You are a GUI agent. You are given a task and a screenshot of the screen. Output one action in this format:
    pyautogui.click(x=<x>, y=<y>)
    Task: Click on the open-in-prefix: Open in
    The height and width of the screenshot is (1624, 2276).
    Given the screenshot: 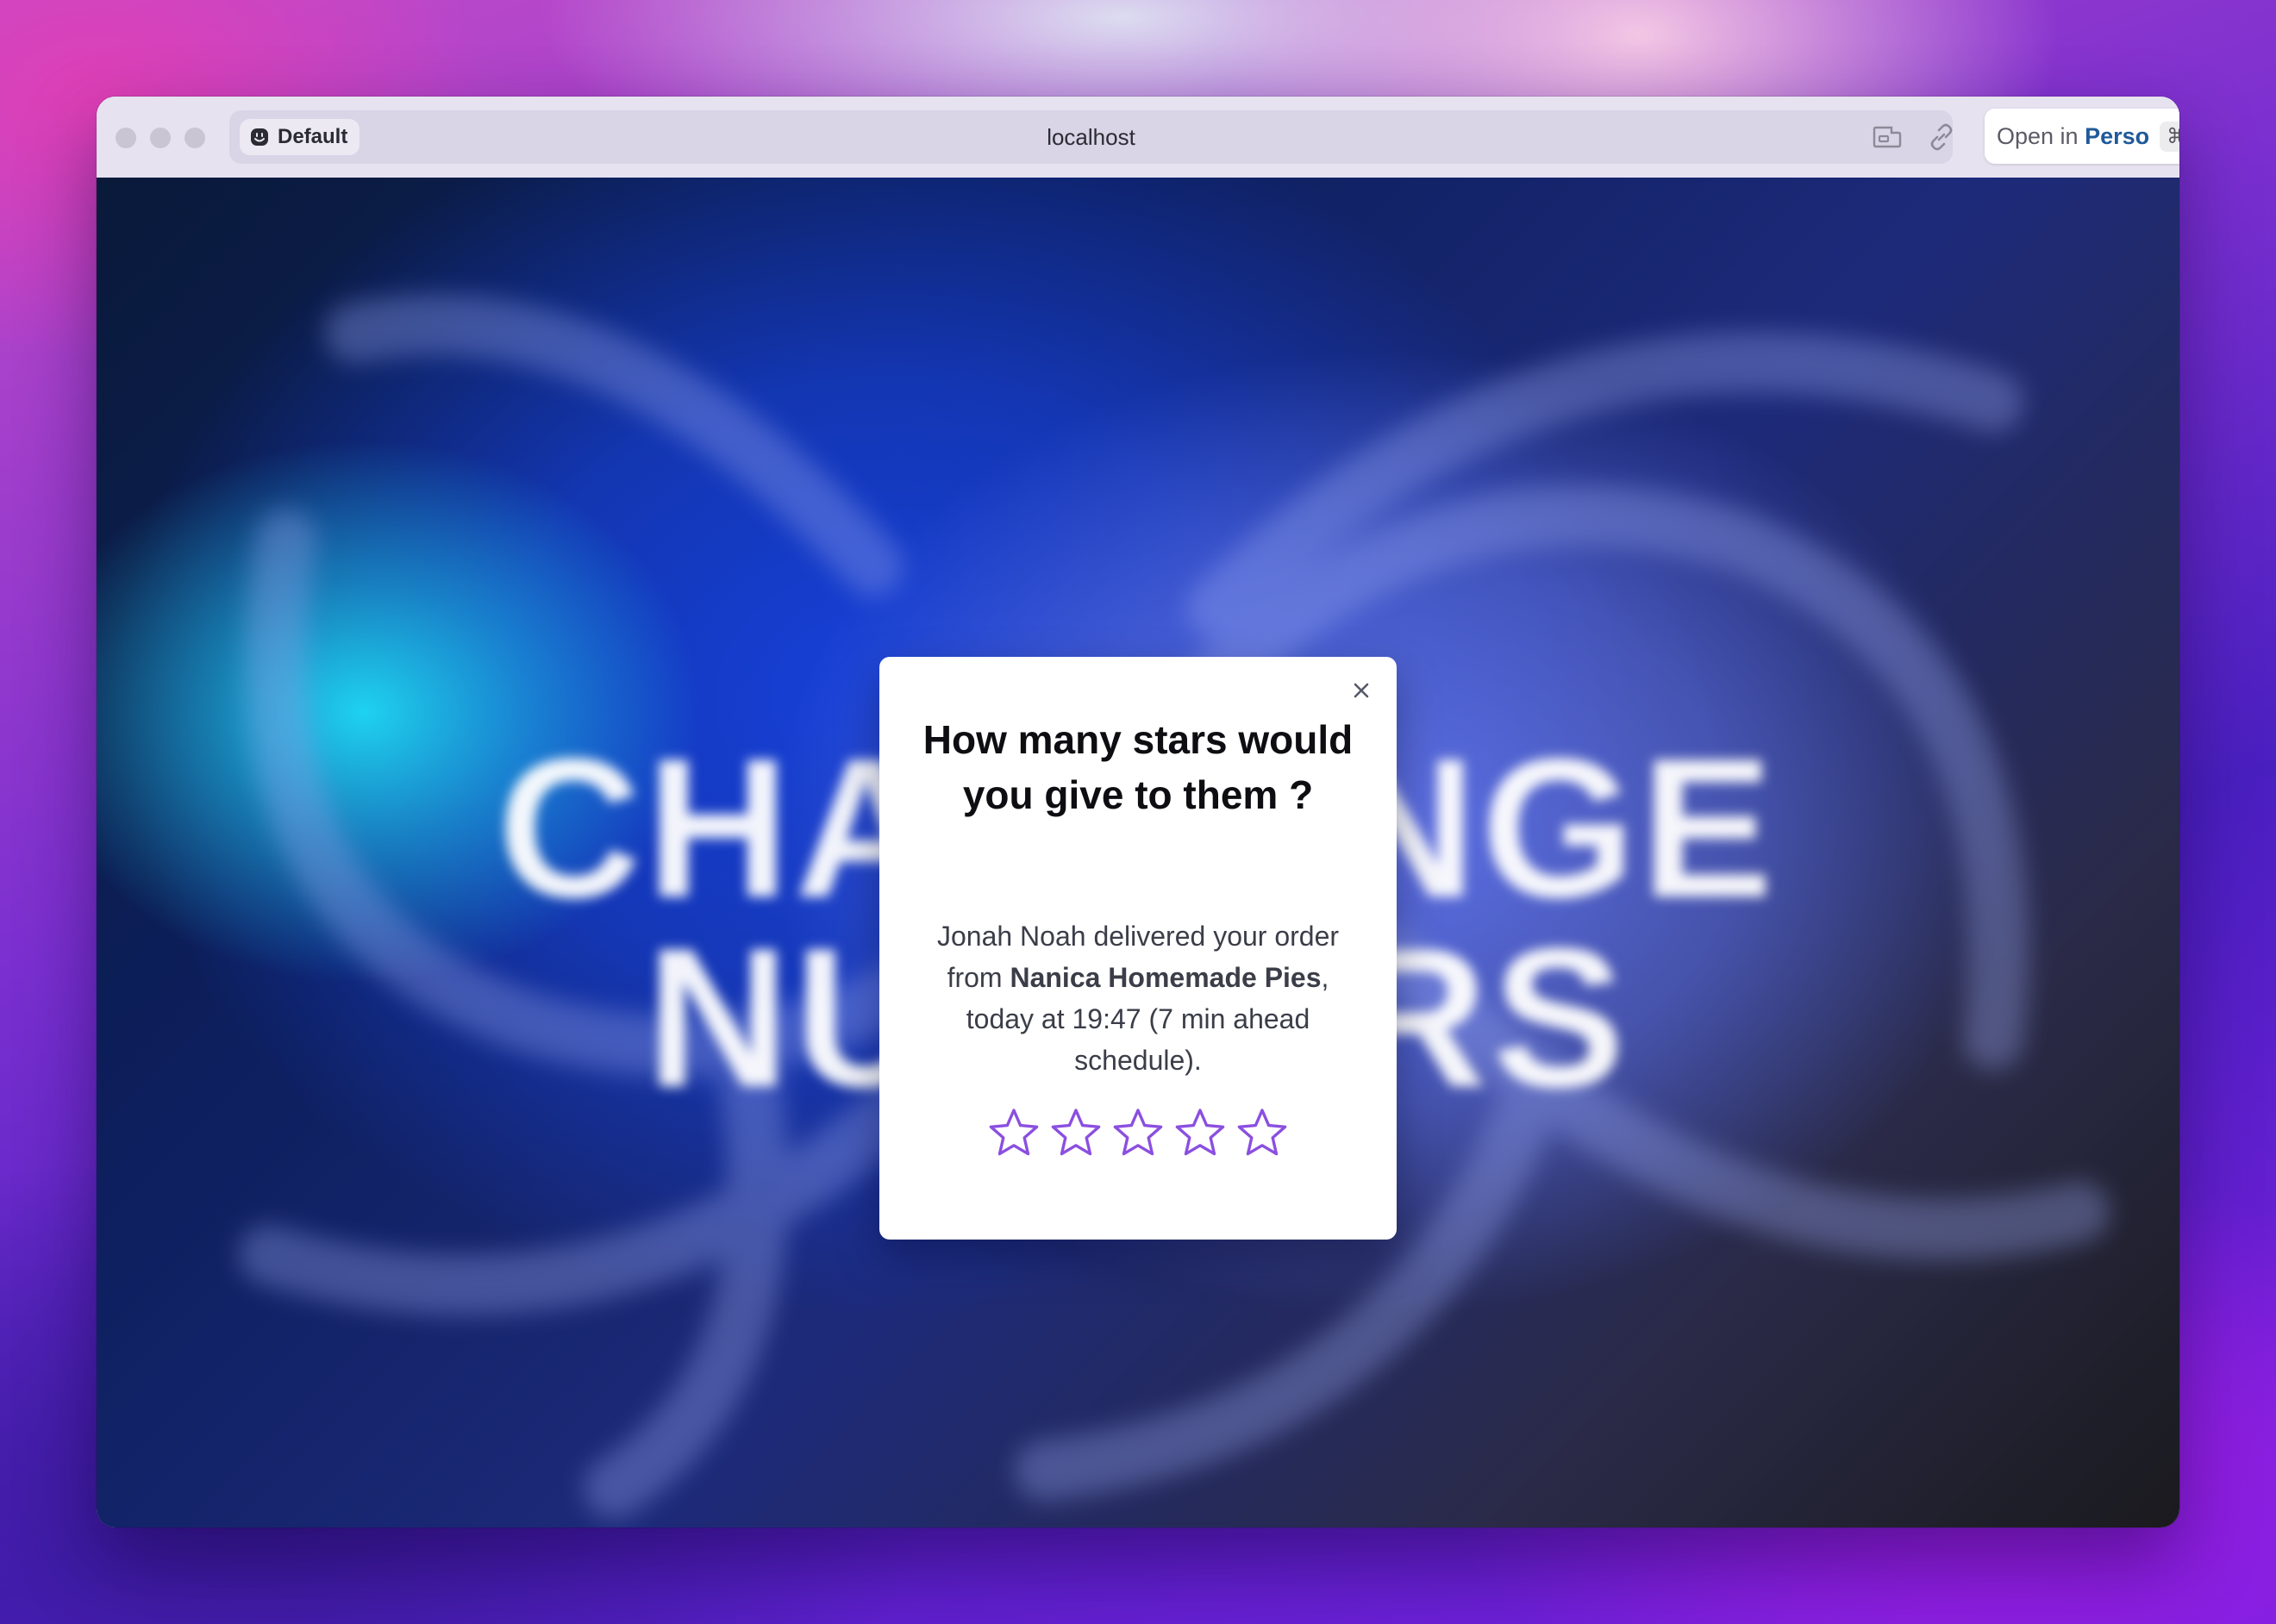 What is the action you would take?
    pyautogui.click(x=2038, y=136)
    